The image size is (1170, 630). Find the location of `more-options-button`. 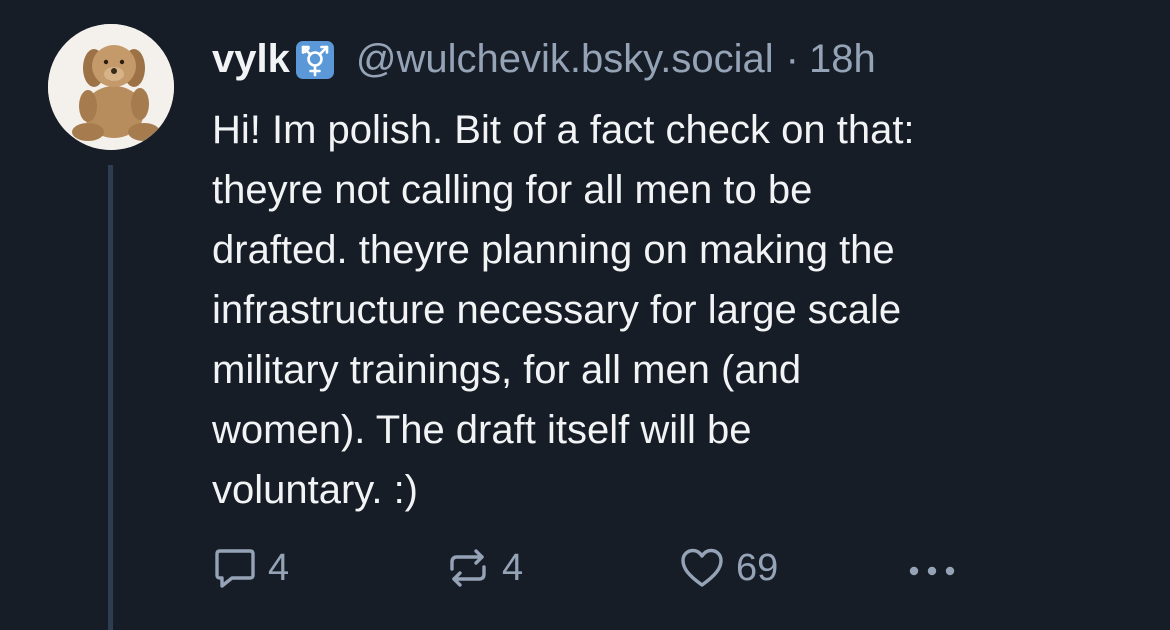

more-options-button is located at coordinates (937, 568).